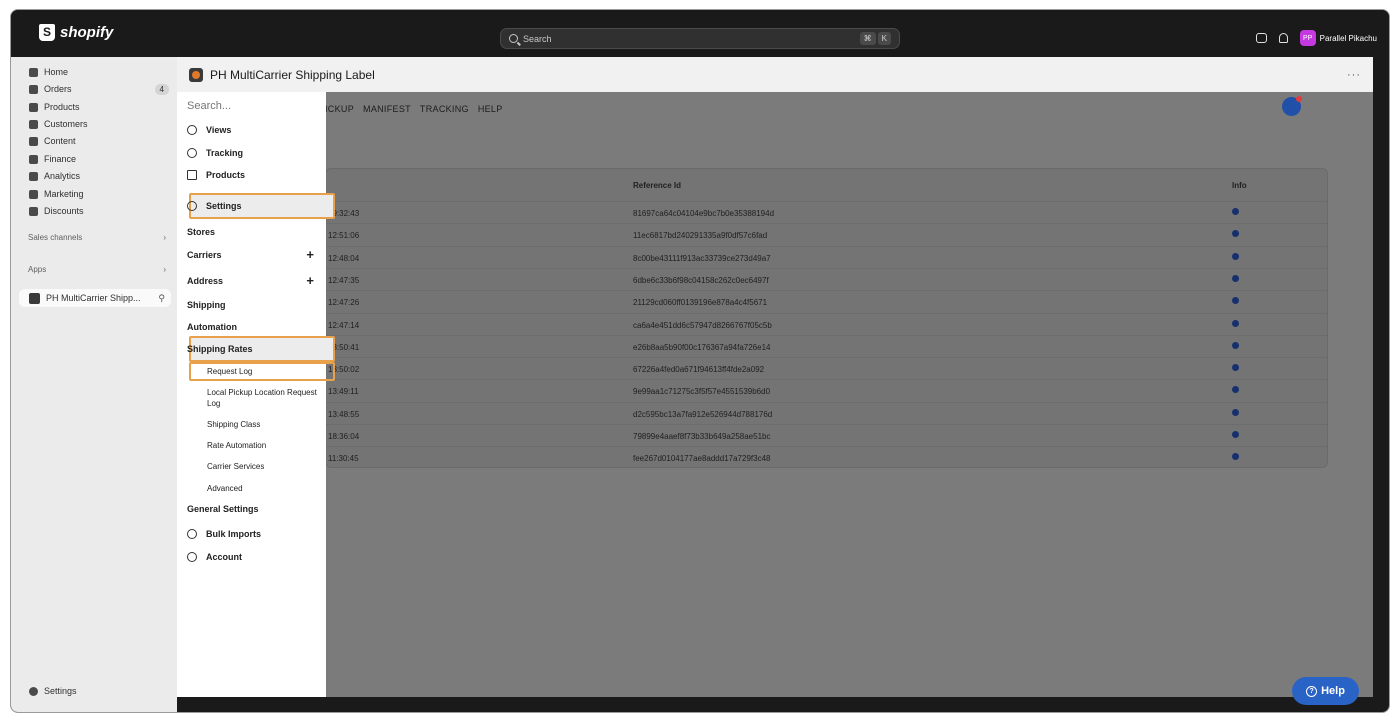 The width and height of the screenshot is (1400, 722). Describe the element at coordinates (254, 327) in the screenshot. I see `menu-item-automation: Automation` at that location.